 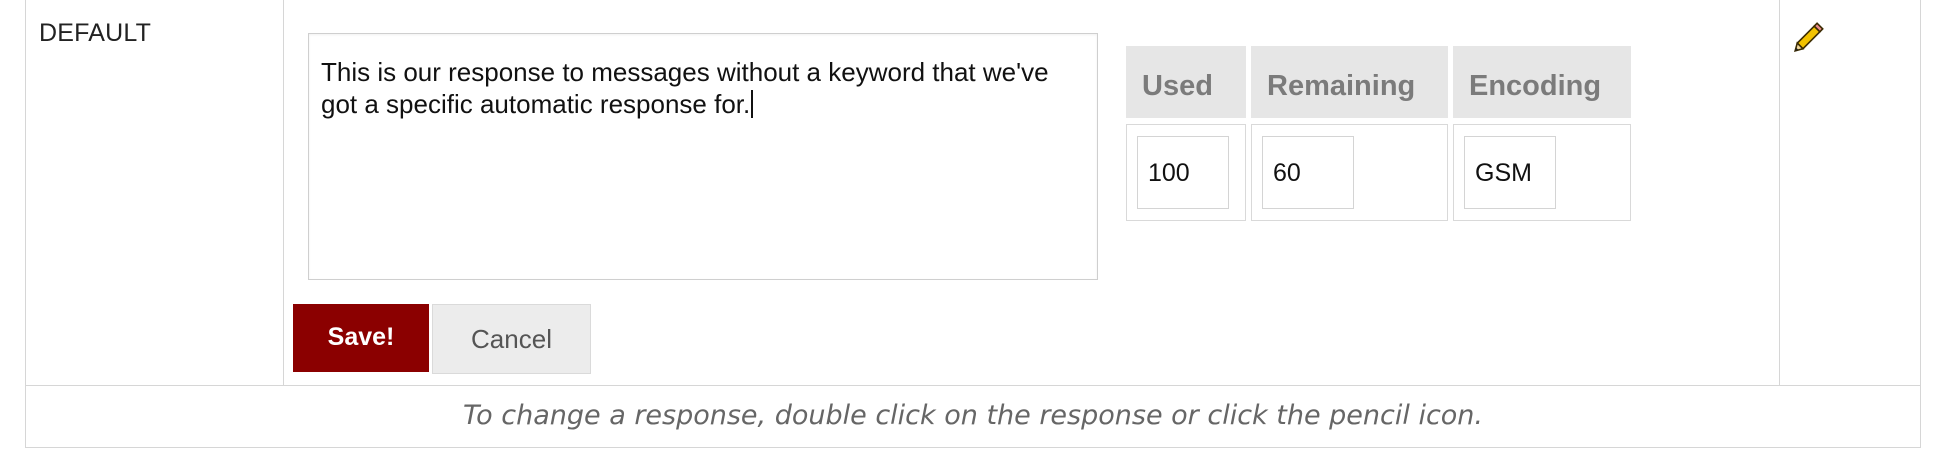 What do you see at coordinates (1810, 36) in the screenshot?
I see `pencil-icon` at bounding box center [1810, 36].